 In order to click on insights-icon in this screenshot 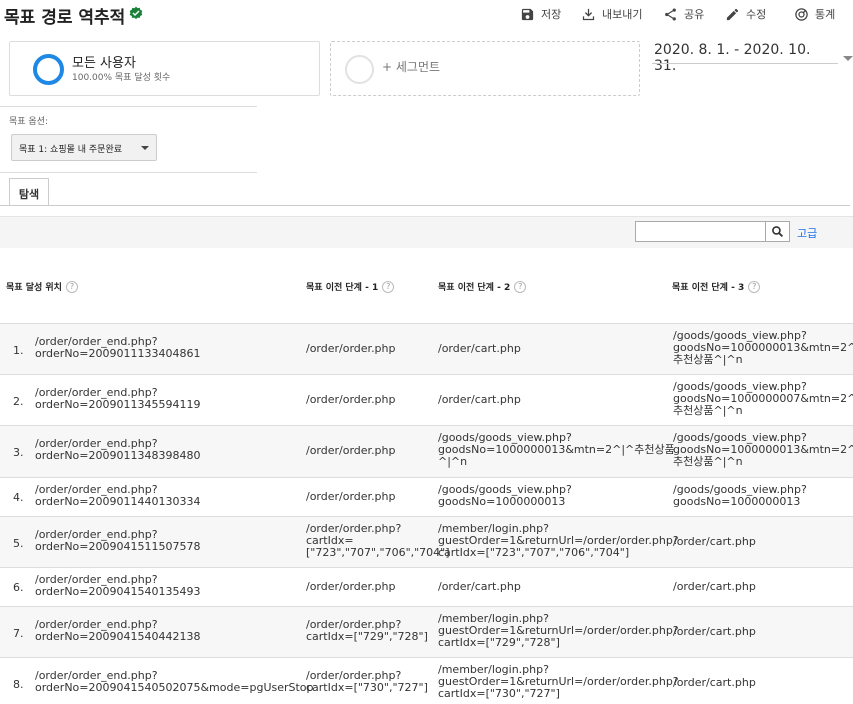, I will do `click(801, 14)`.